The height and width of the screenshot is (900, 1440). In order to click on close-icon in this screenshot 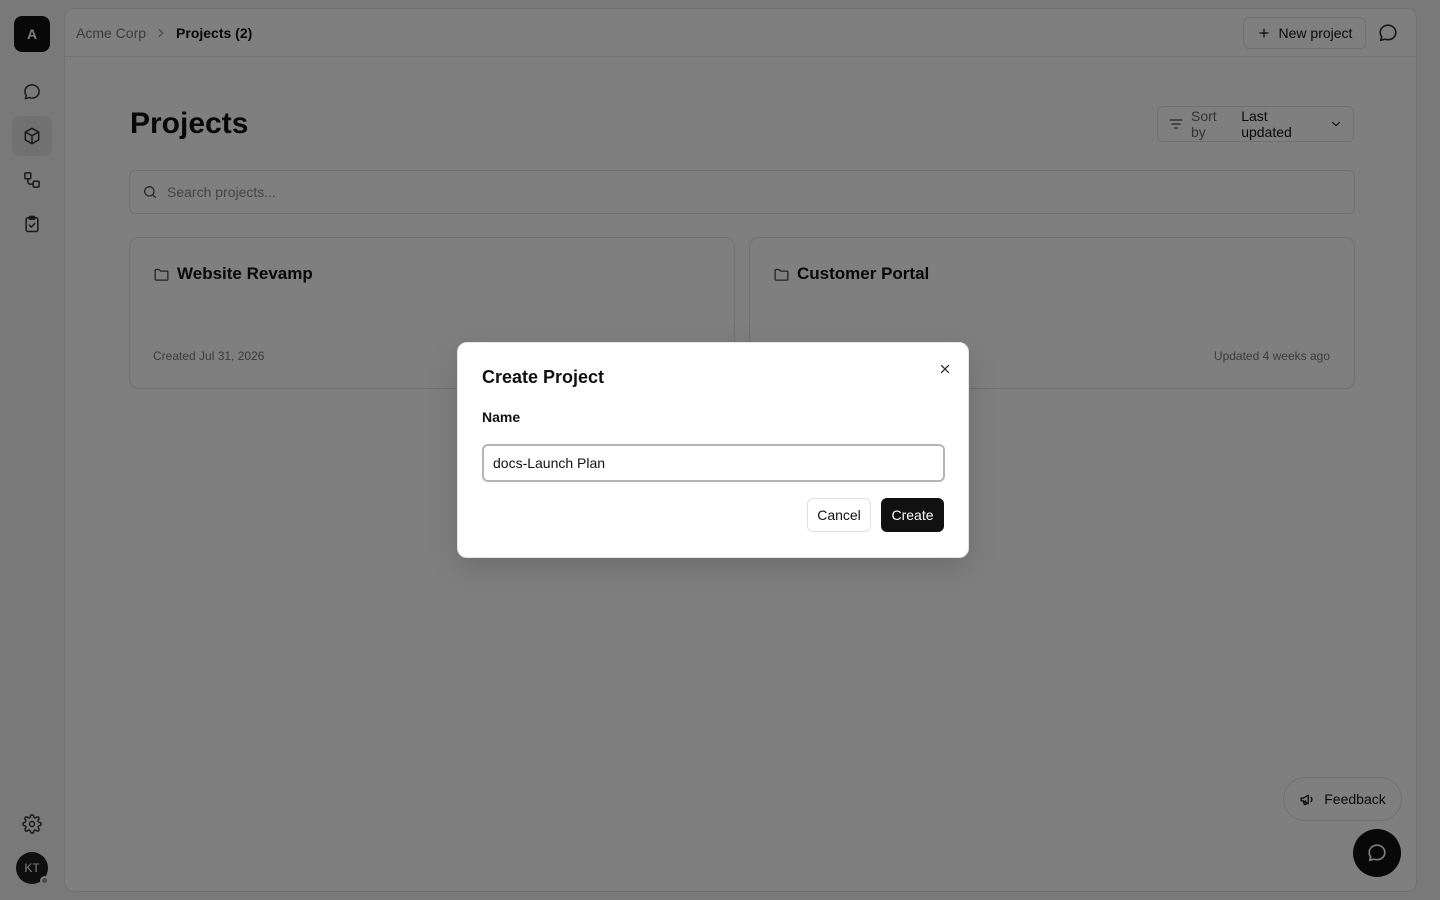, I will do `click(945, 369)`.